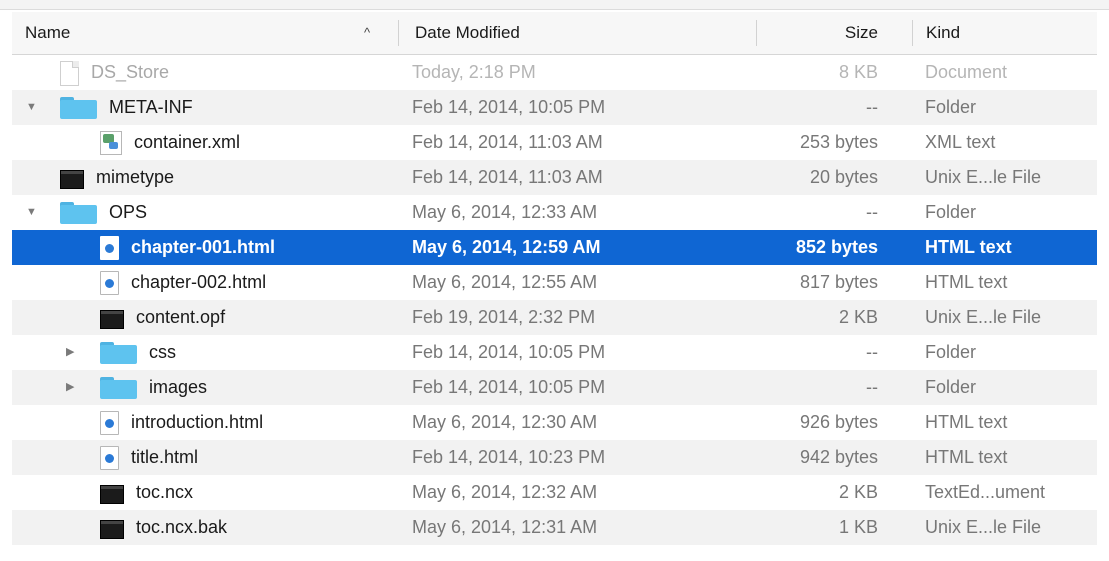 The height and width of the screenshot is (561, 1109). What do you see at coordinates (181, 527) in the screenshot?
I see `file-name: toc.ncx.bak` at bounding box center [181, 527].